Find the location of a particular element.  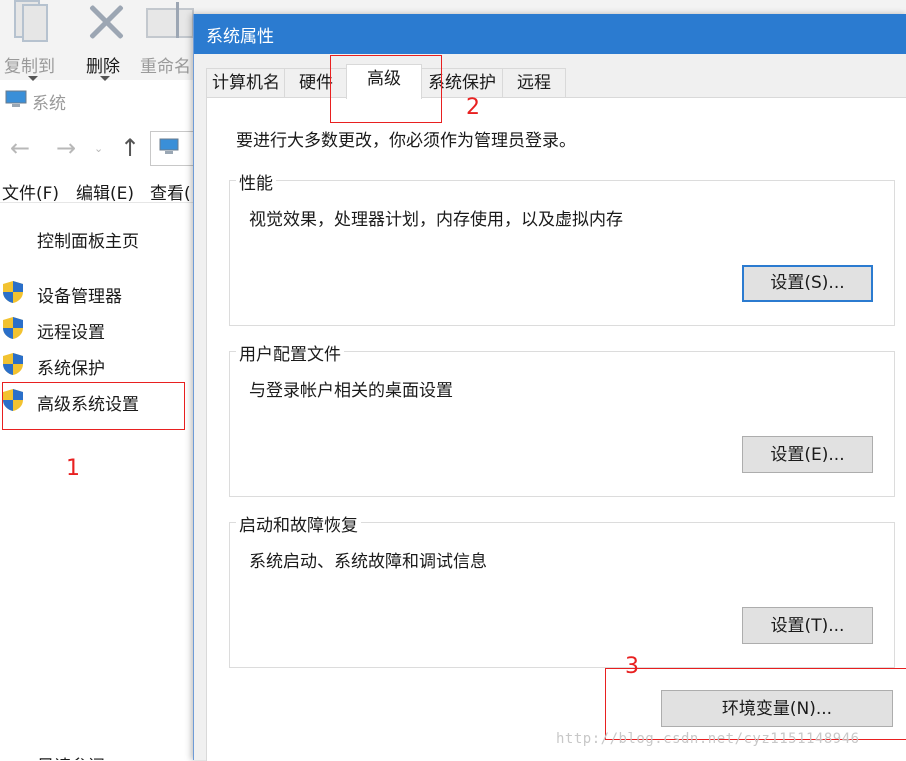

tab-strip: 计算机名 硬件 高级 系统保护 远程 is located at coordinates (556, 81).